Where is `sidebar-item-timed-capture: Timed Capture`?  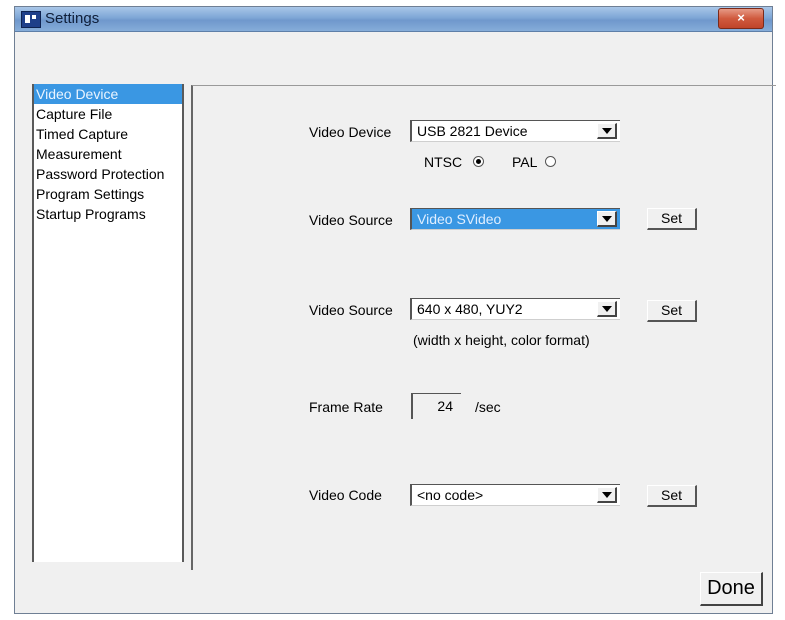 sidebar-item-timed-capture: Timed Capture is located at coordinates (108, 134).